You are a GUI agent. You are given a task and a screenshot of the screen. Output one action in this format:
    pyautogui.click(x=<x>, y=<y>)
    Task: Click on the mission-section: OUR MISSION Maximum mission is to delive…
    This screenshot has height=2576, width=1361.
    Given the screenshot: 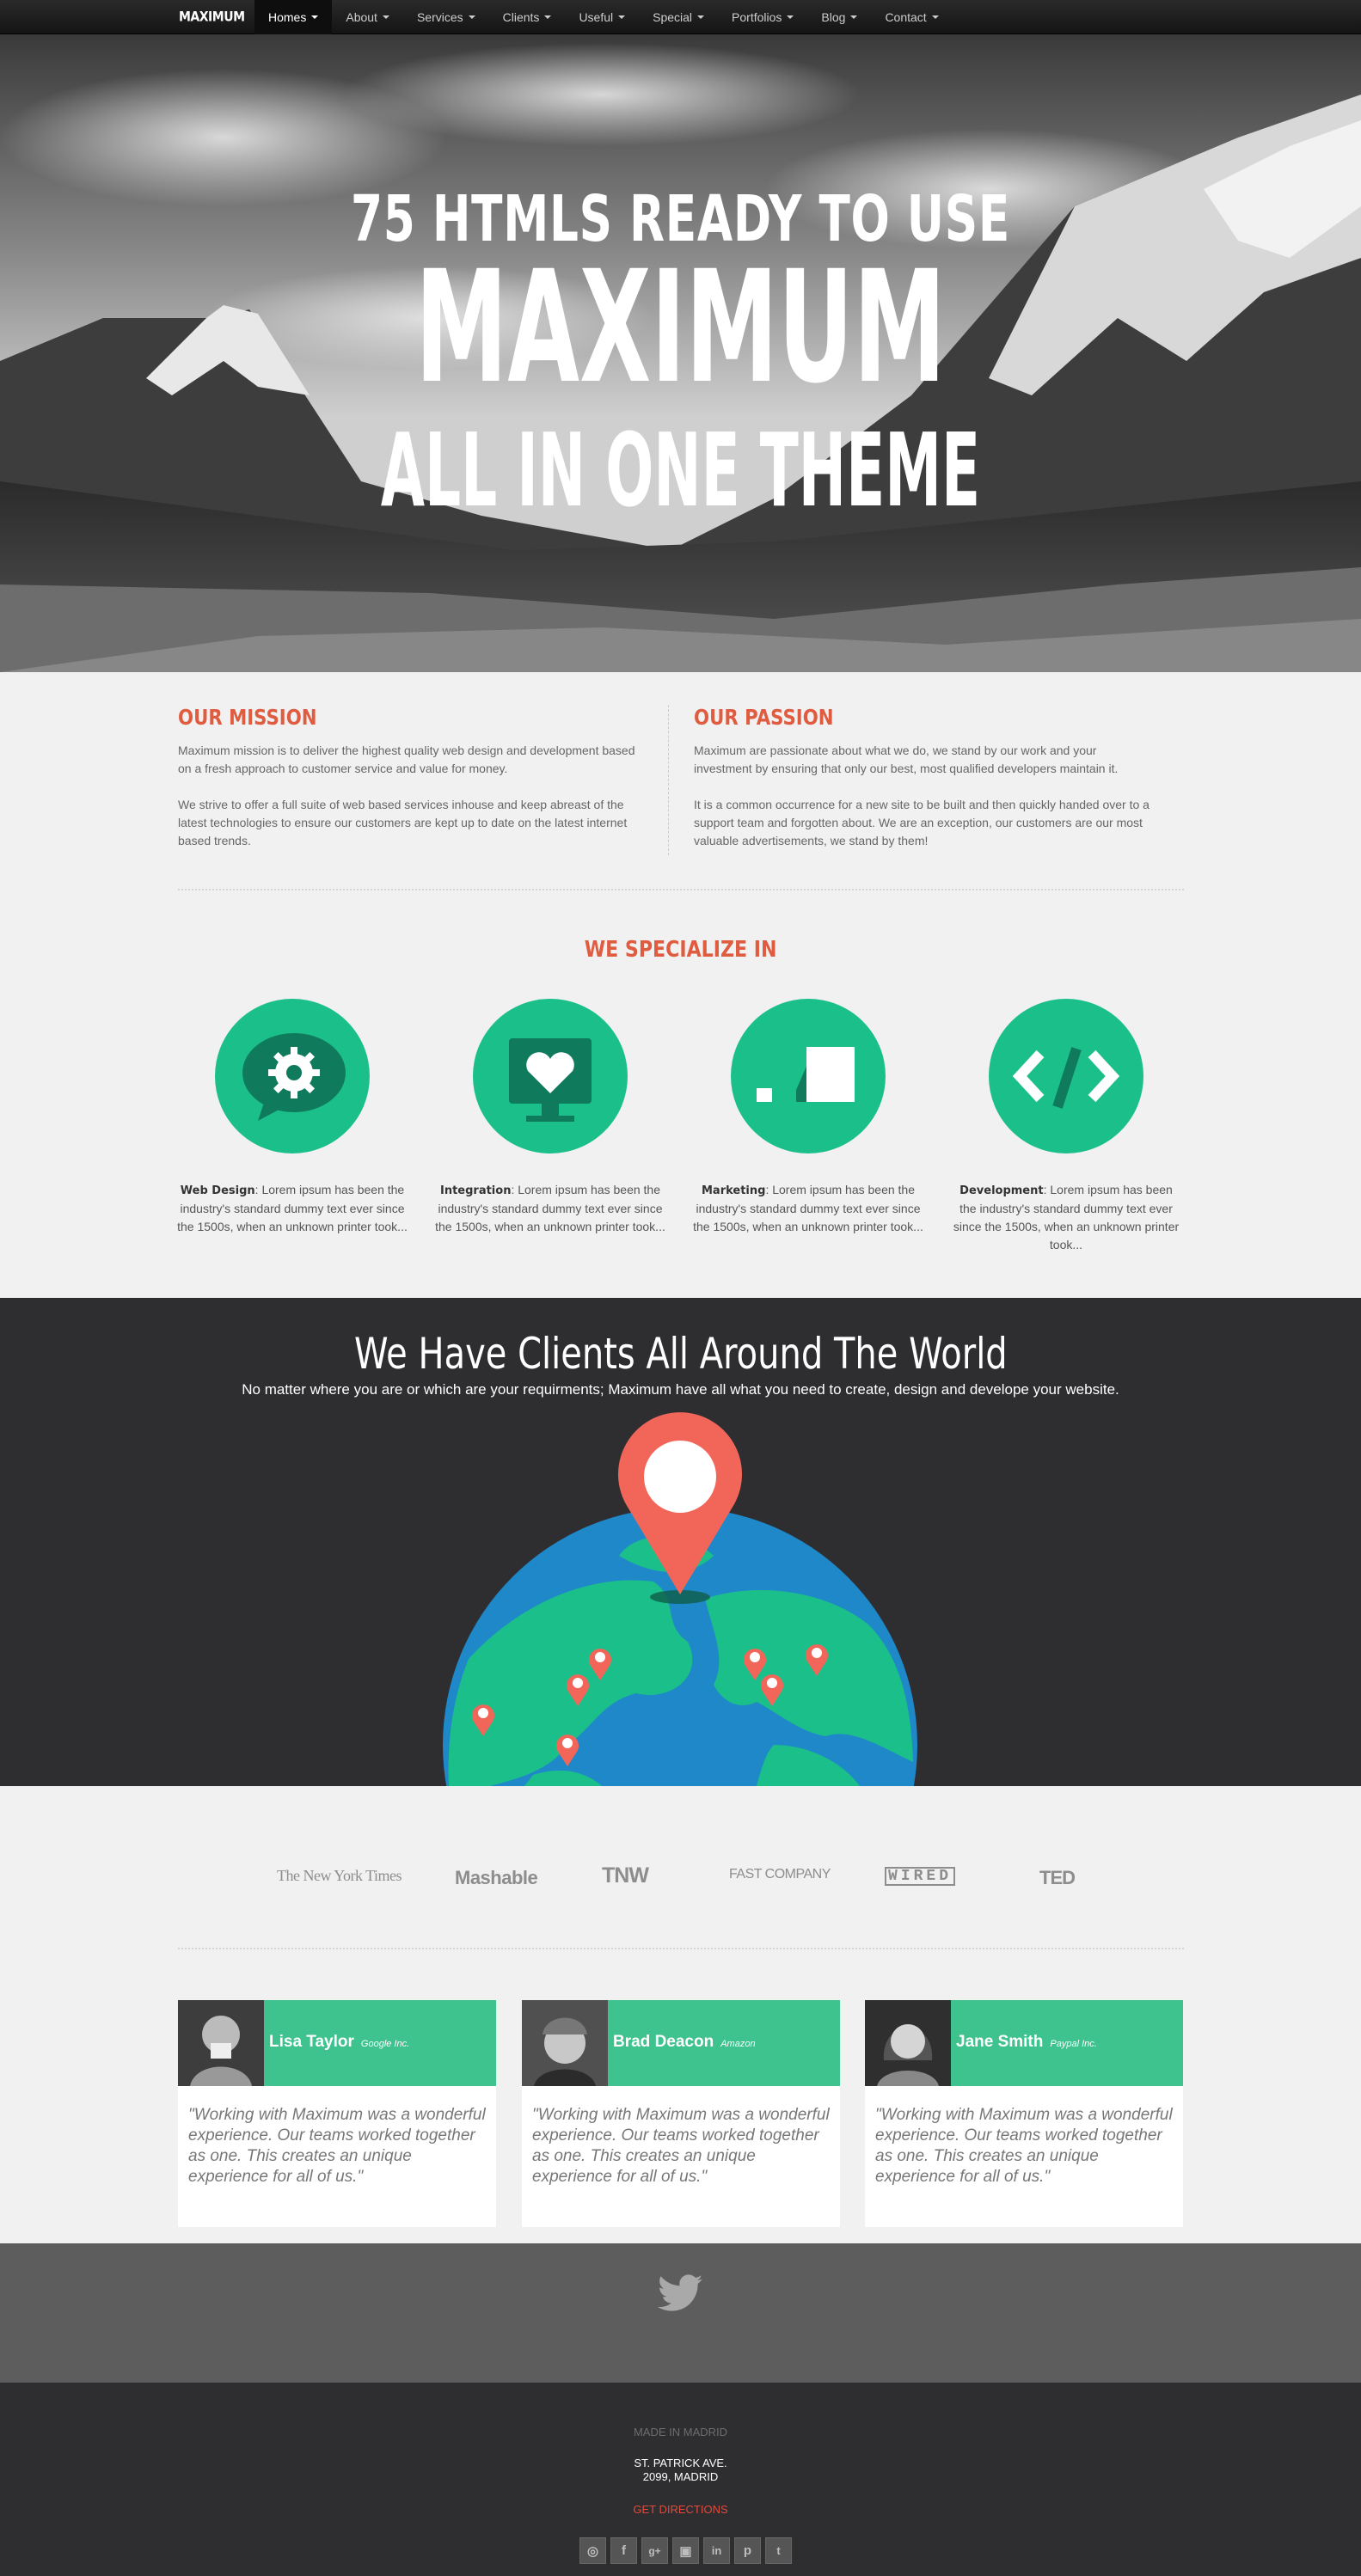 What is the action you would take?
    pyautogui.click(x=680, y=784)
    